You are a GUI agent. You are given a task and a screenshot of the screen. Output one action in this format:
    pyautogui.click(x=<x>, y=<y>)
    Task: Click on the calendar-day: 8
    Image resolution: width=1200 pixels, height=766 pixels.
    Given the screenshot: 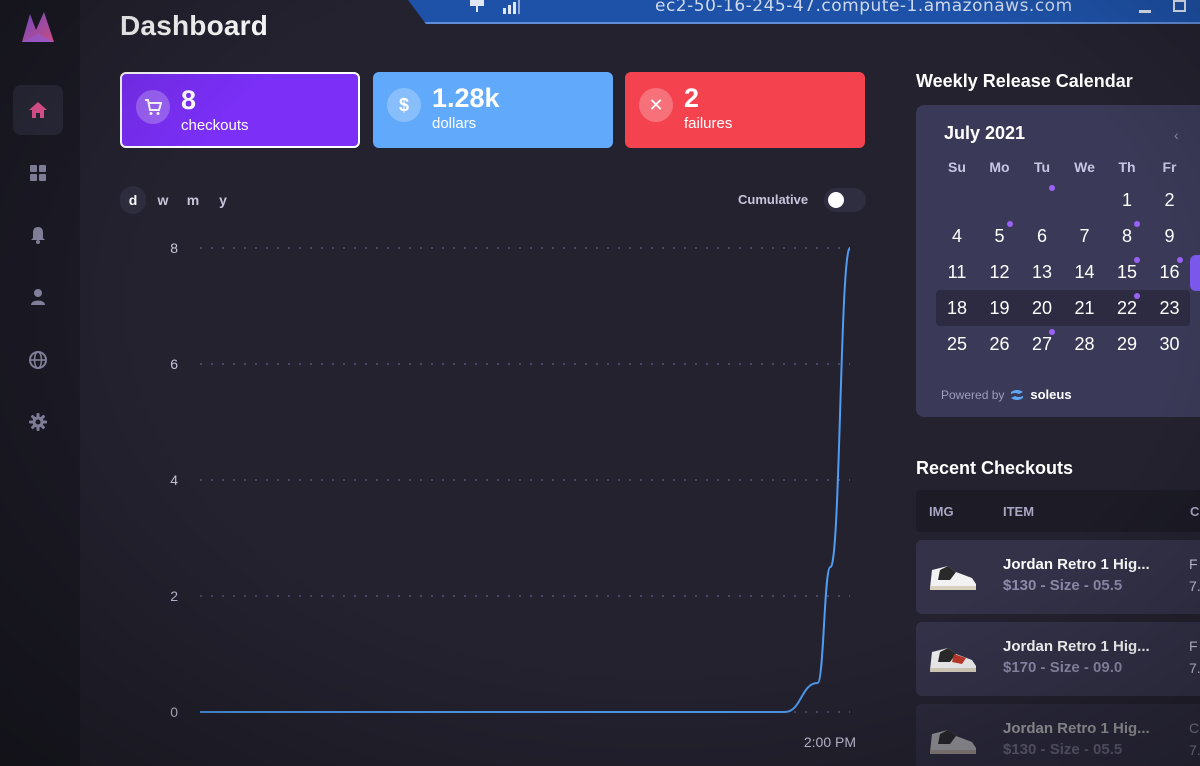 What is the action you would take?
    pyautogui.click(x=1127, y=236)
    